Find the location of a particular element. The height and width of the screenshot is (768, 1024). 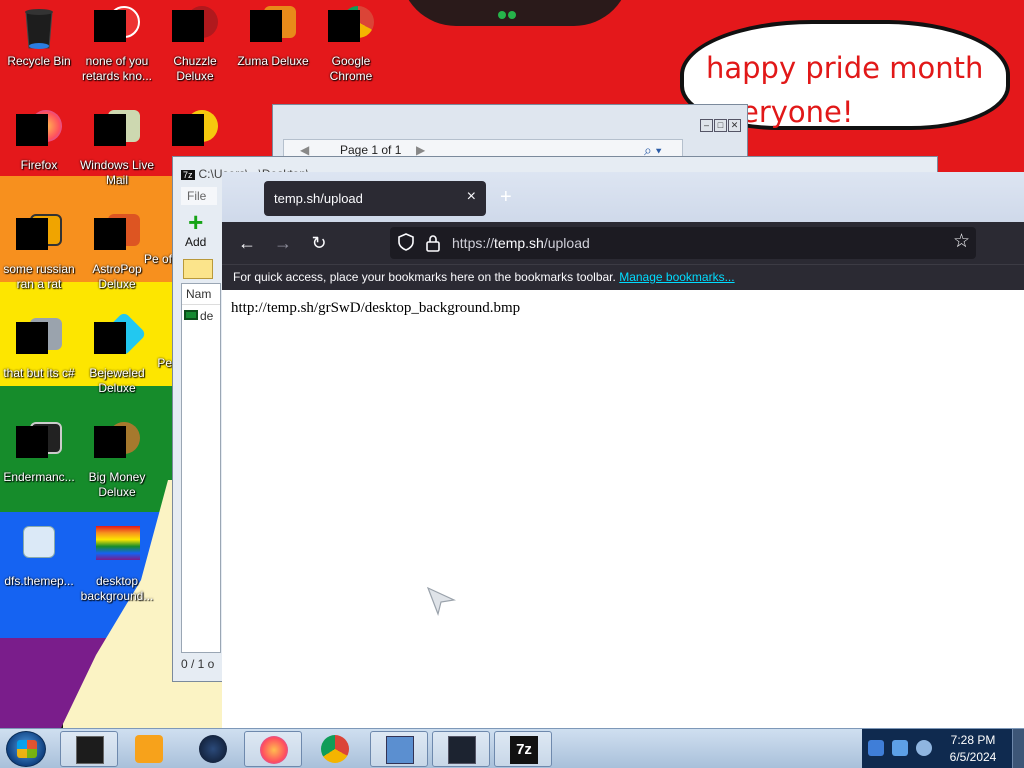

url-bar: https://temp.sh/upload ☆ is located at coordinates (683, 243).